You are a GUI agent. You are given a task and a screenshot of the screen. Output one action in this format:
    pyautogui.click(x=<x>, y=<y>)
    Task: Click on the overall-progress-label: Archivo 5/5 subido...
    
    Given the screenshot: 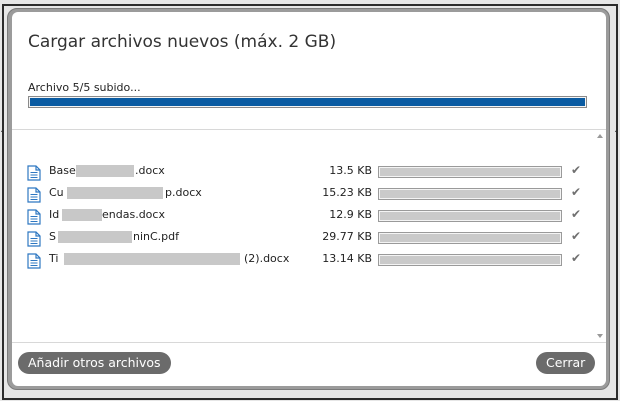 What is the action you would take?
    pyautogui.click(x=84, y=87)
    